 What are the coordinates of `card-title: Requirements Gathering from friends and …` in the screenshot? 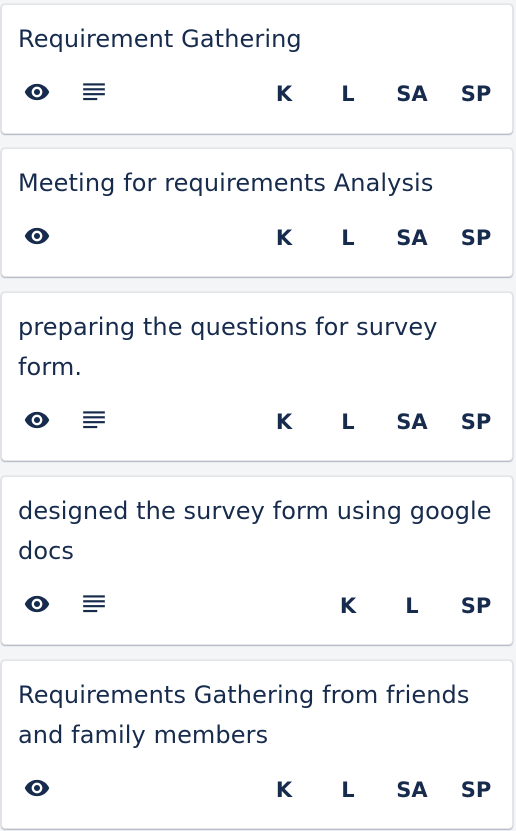 It's located at (244, 715).